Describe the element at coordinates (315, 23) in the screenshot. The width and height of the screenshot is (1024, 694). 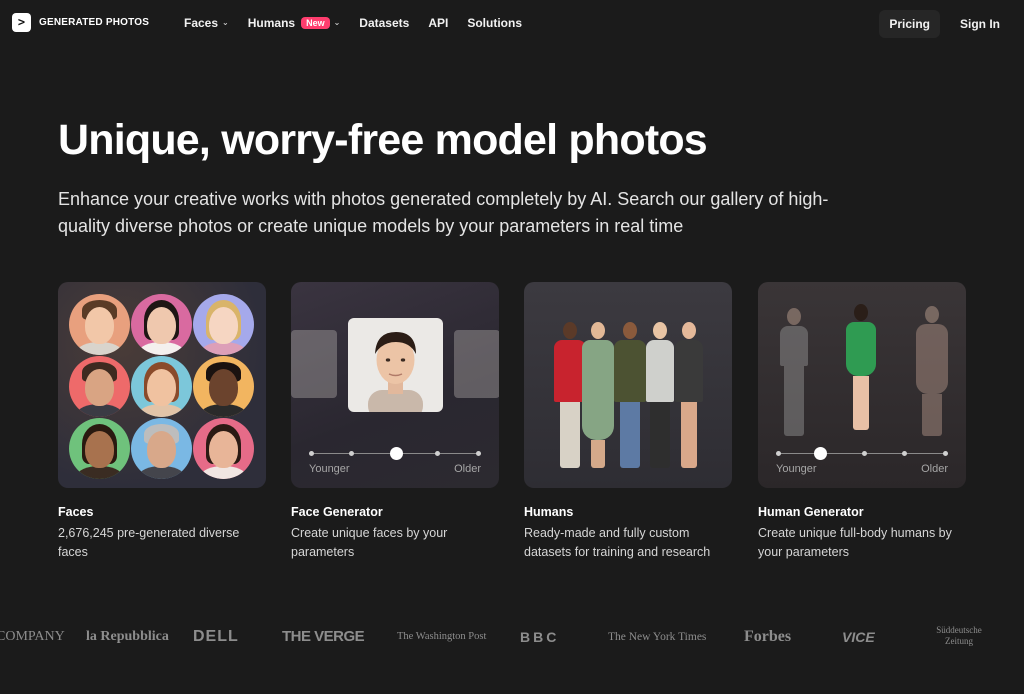
I see `new-badge: New` at that location.